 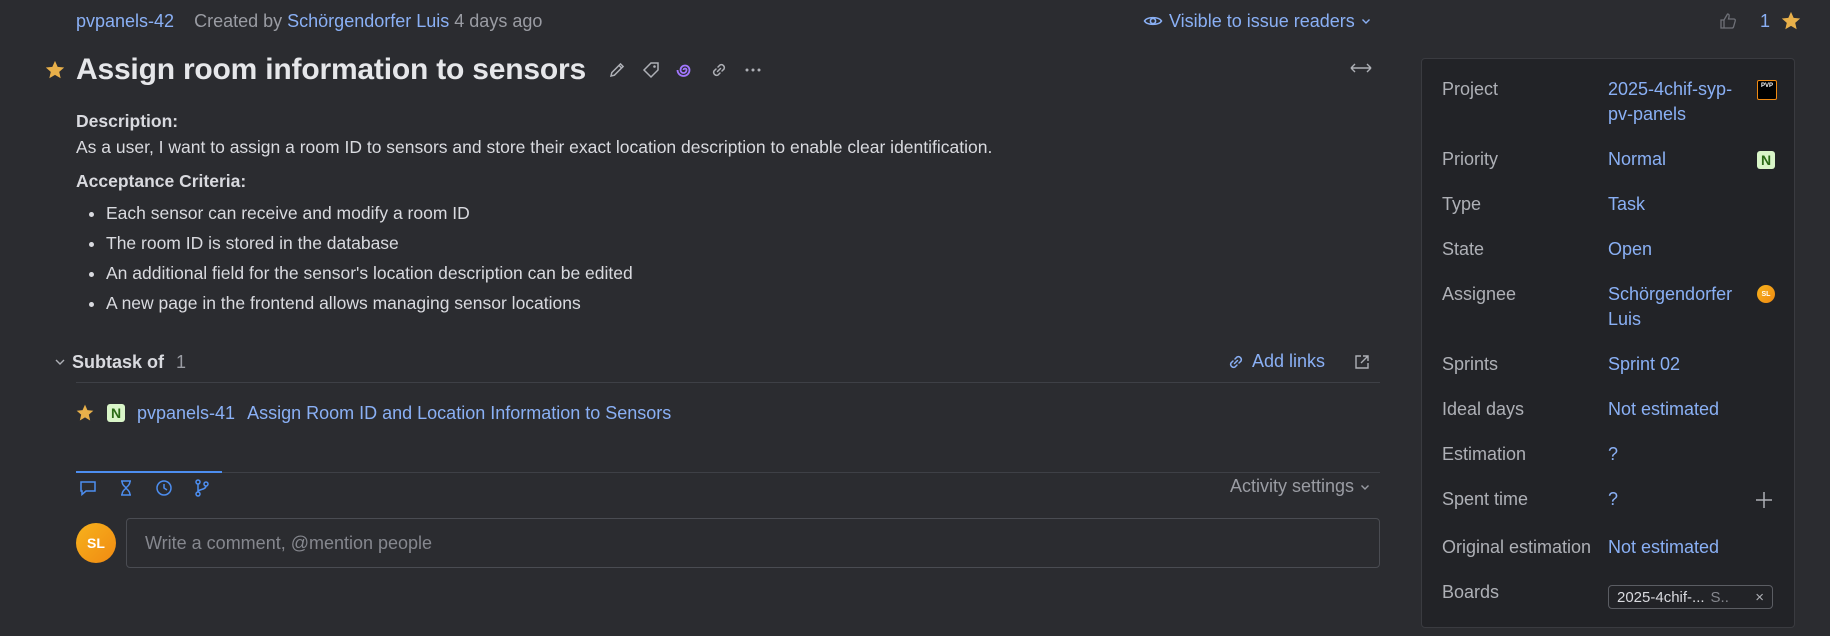 I want to click on boards-label: Boards, so click(x=1471, y=592).